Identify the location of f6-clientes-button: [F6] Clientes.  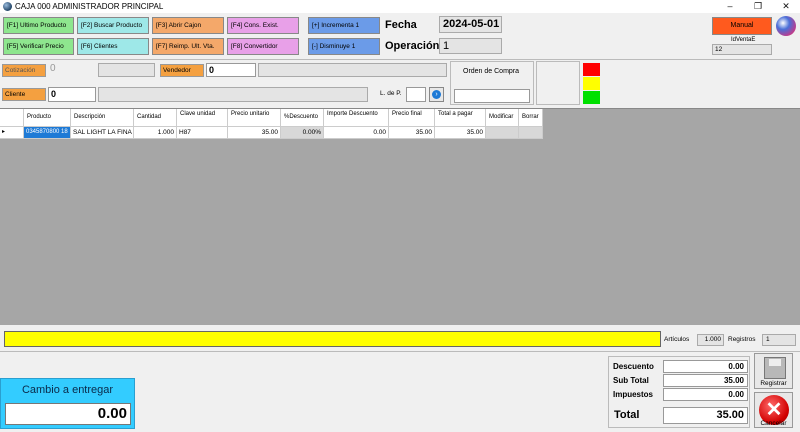
(113, 46).